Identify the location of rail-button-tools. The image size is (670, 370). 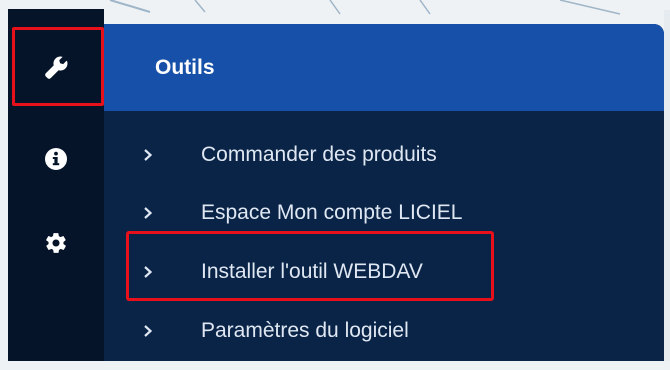
(56, 68).